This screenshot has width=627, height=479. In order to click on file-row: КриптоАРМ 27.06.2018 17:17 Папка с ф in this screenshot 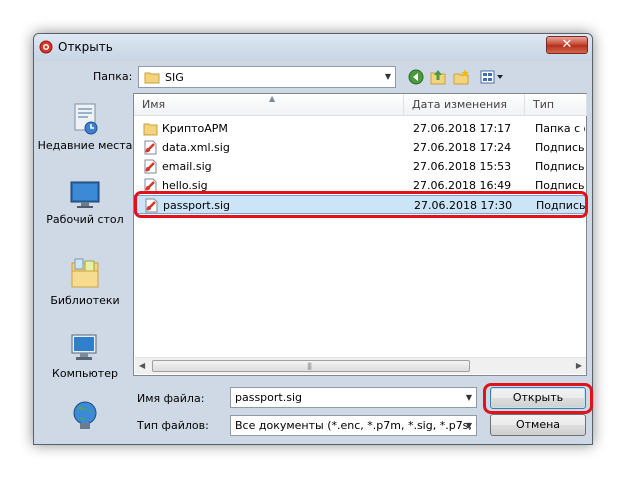, I will do `click(360, 128)`.